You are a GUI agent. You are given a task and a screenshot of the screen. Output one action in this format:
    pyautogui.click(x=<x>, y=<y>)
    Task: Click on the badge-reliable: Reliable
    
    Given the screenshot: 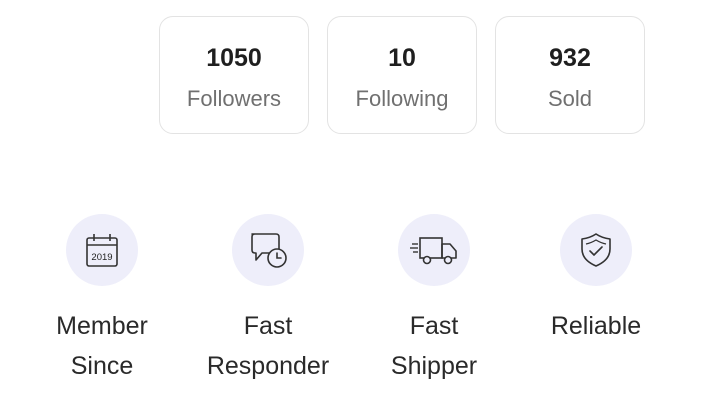 What is the action you would take?
    pyautogui.click(x=596, y=280)
    